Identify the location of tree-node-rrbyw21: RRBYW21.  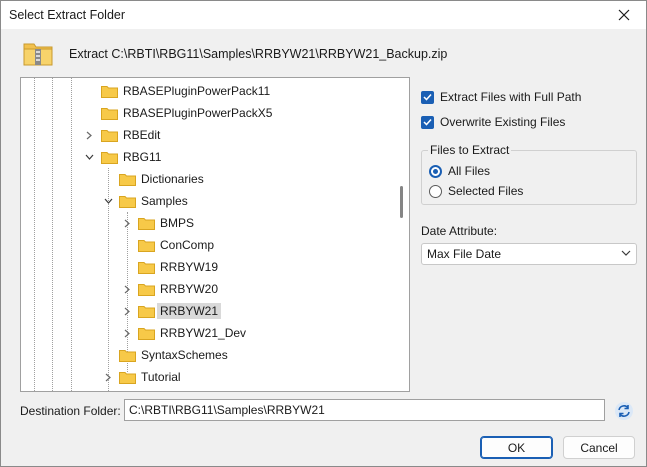
(180, 311).